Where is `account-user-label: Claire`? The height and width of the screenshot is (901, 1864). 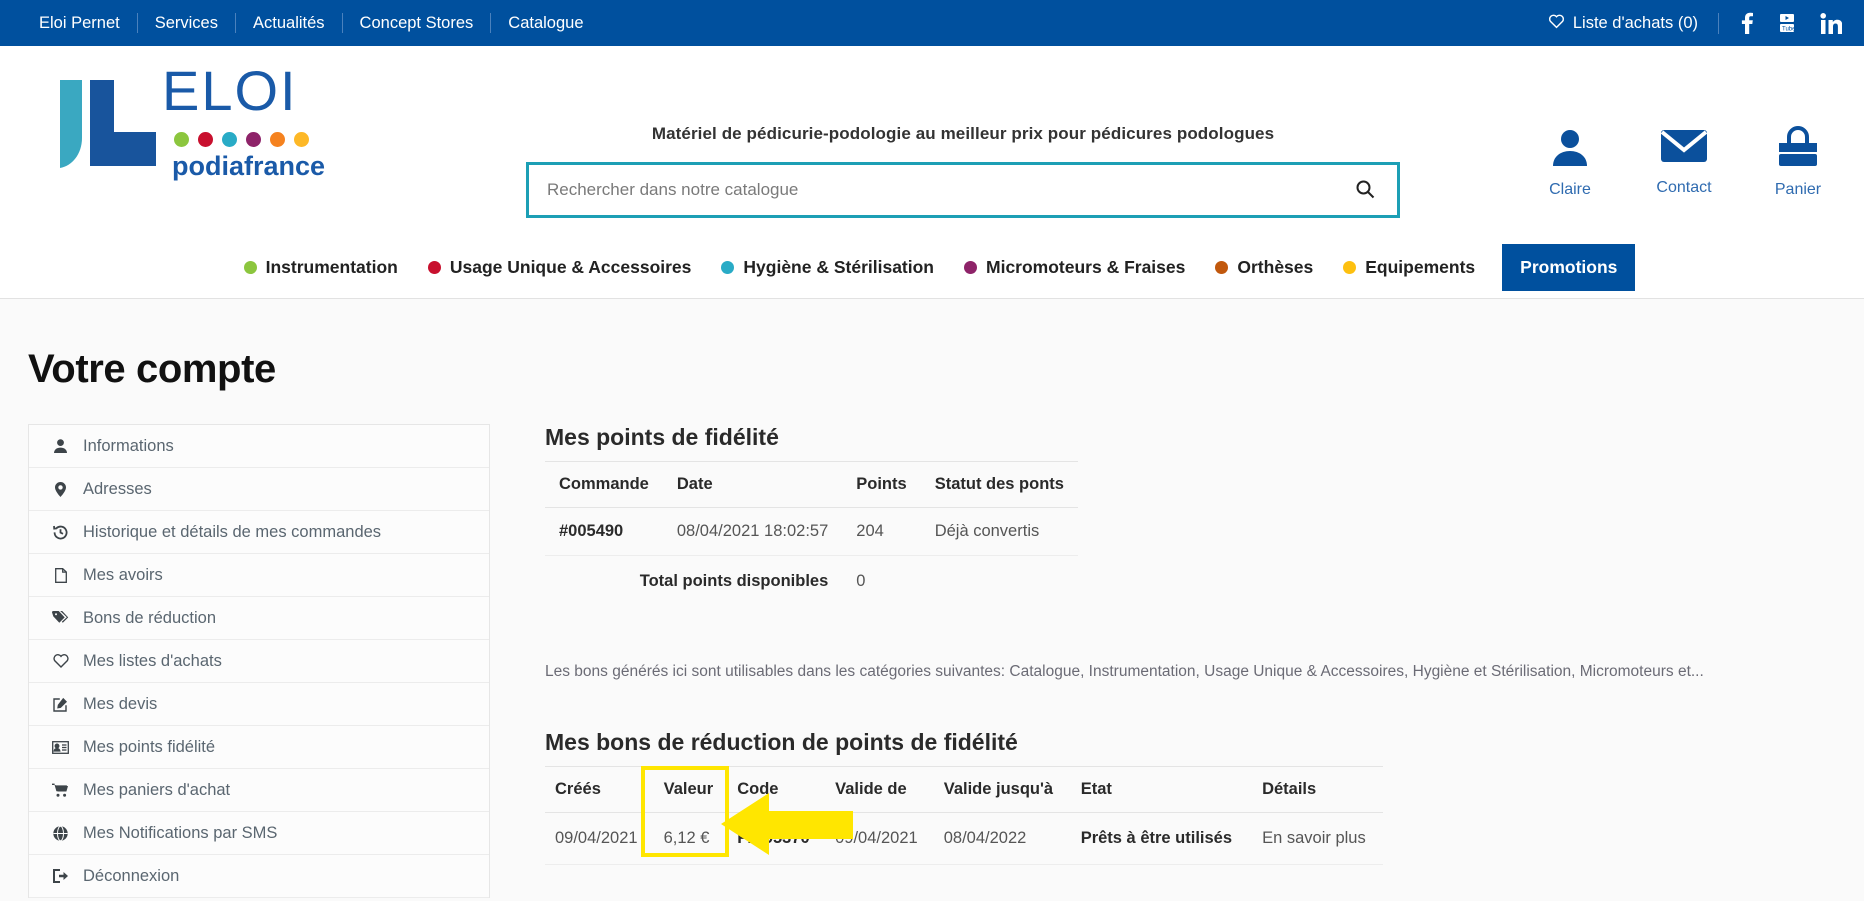
account-user-label: Claire is located at coordinates (1570, 189).